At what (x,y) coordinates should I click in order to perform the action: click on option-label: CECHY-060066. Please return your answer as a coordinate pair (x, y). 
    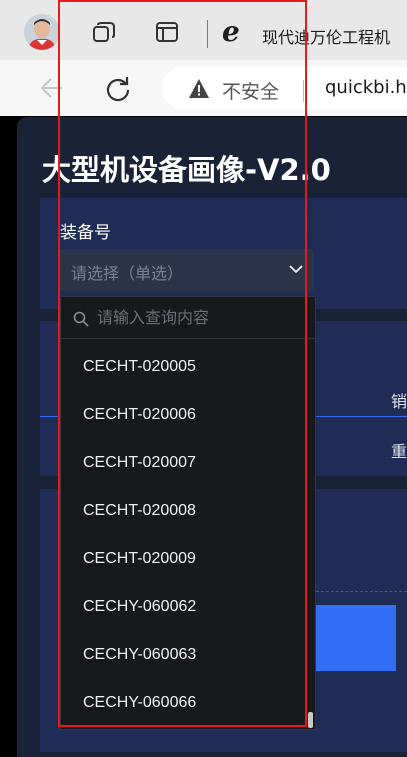
    Looking at the image, I should click on (140, 702).